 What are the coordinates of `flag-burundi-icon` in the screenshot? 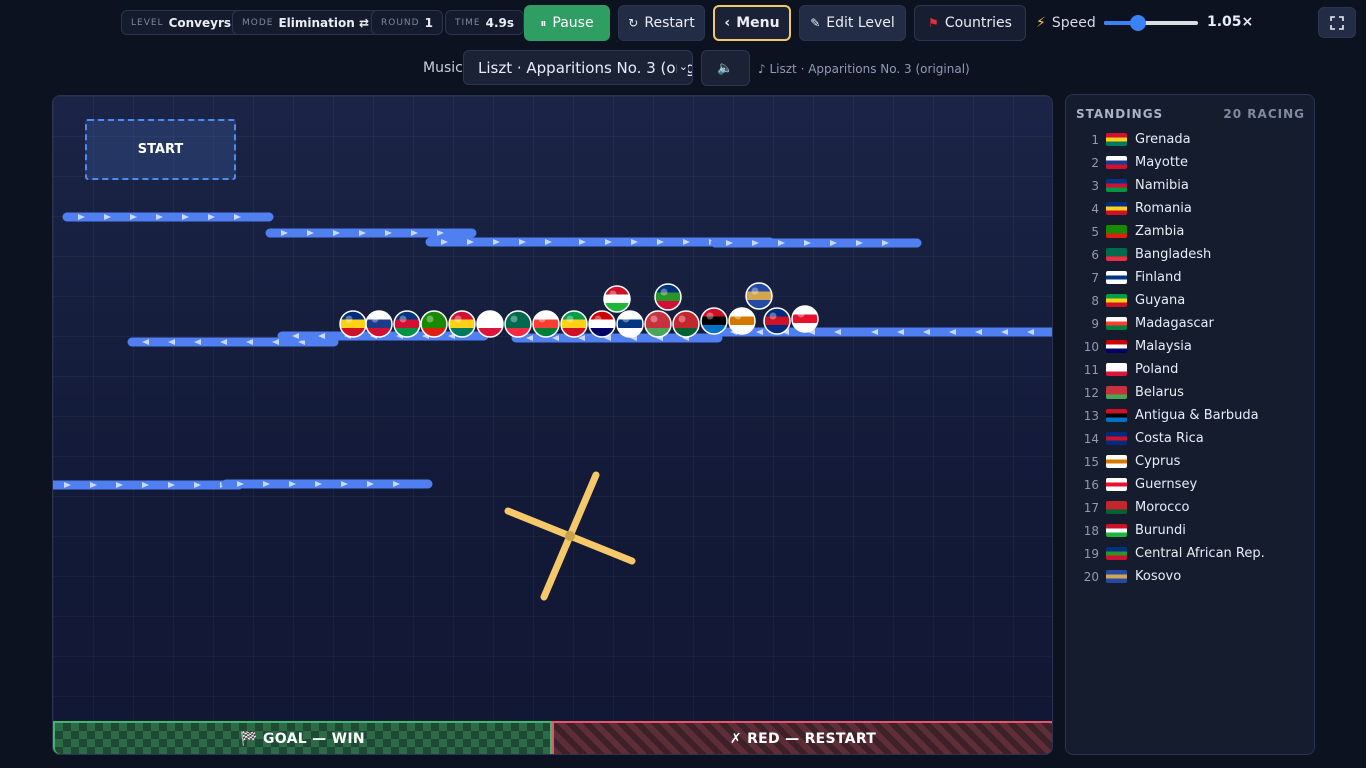 It's located at (1116, 530).